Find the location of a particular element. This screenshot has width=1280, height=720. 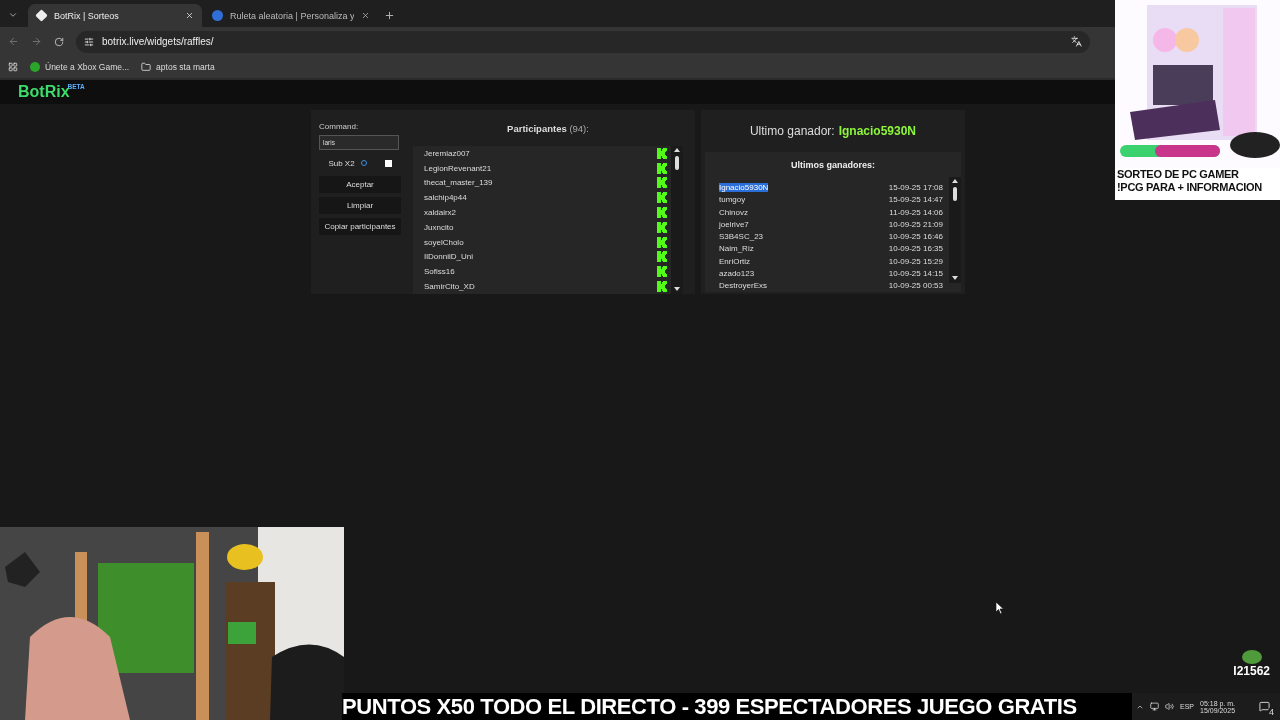

winners-title: Ultimos ganadores: is located at coordinates (833, 165).